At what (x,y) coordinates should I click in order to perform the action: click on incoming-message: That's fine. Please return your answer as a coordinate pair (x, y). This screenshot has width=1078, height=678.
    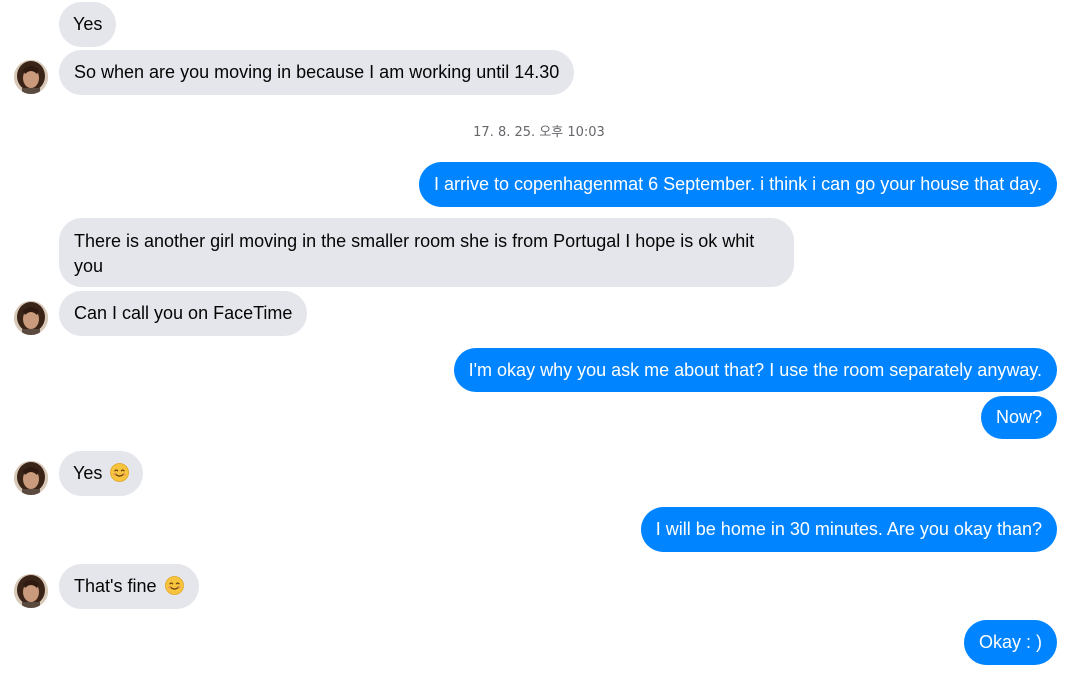
    Looking at the image, I should click on (129, 586).